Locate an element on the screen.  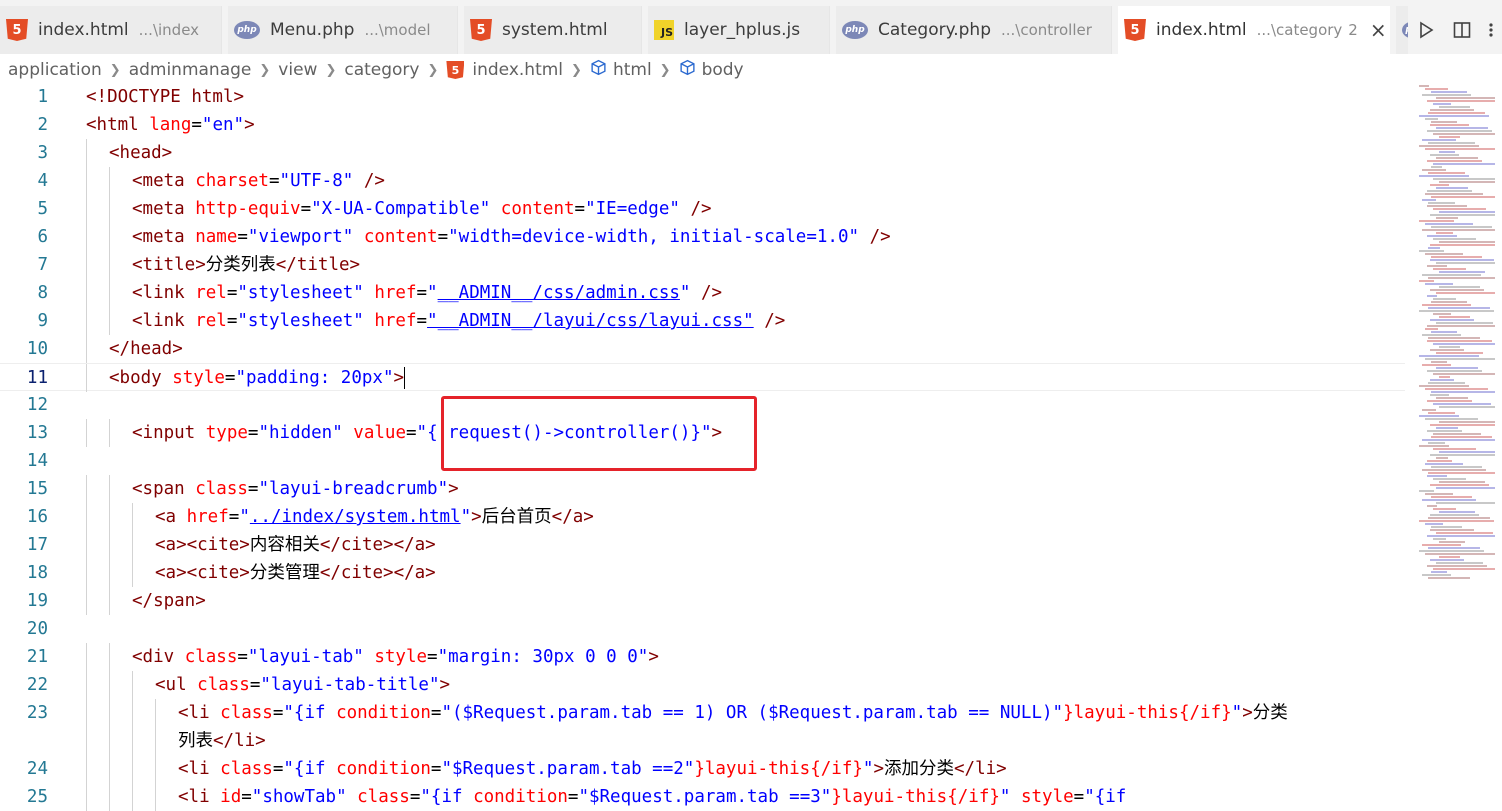
tab-menu-php: php Menu.php ...\model is located at coordinates (343, 30).